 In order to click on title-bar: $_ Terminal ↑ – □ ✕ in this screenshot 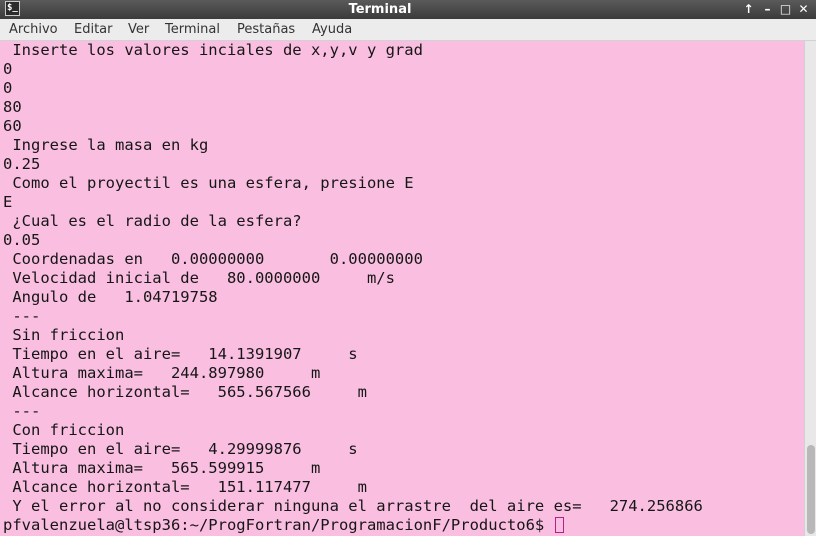, I will do `click(408, 9)`.